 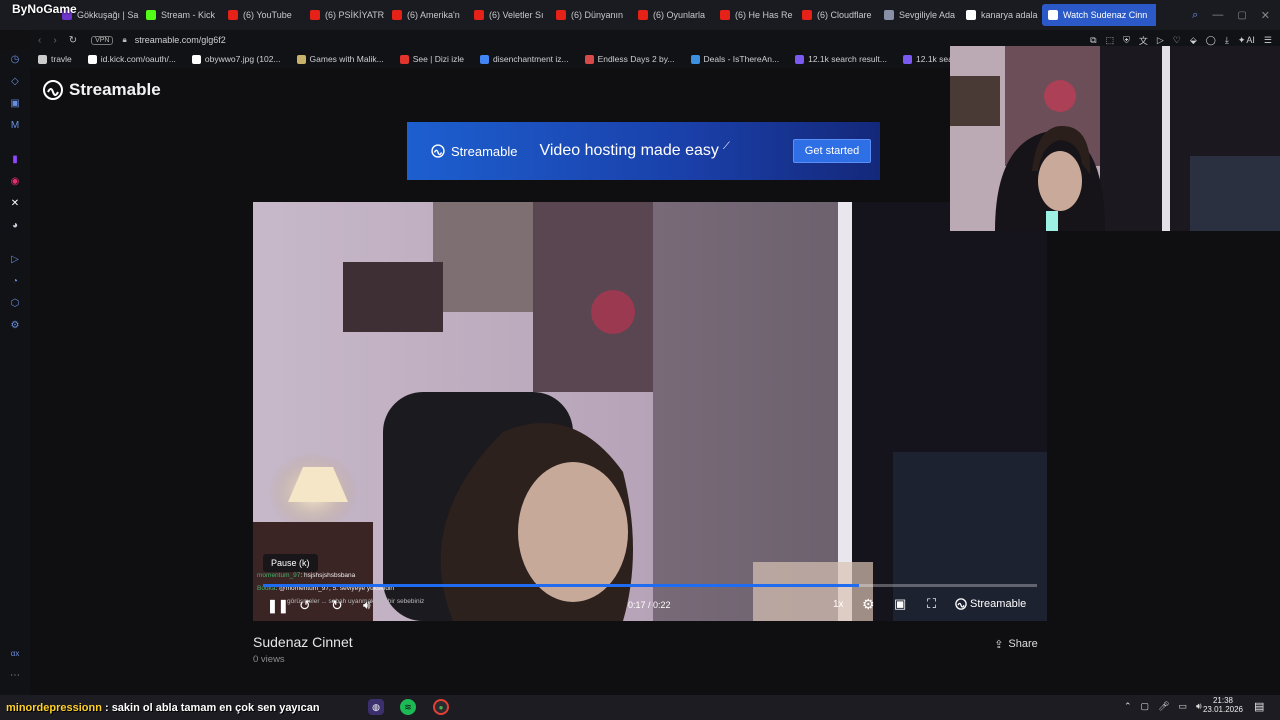 I want to click on tab-label: (6) YouTube, so click(x=267, y=15).